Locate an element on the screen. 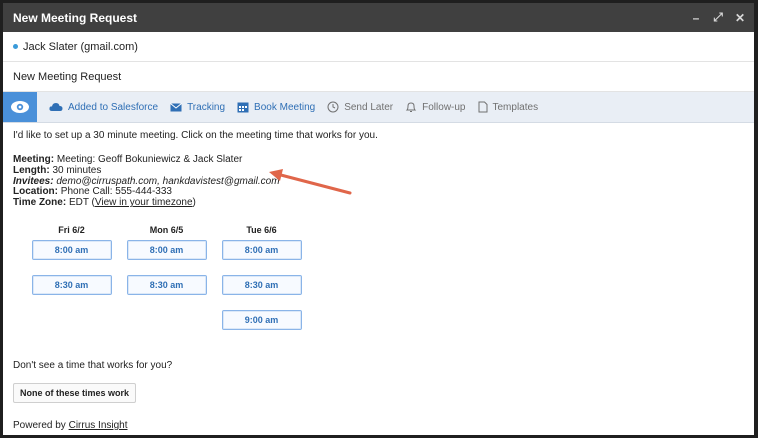 The width and height of the screenshot is (758, 438). view-timezone-link: View in your timezone is located at coordinates (144, 202).